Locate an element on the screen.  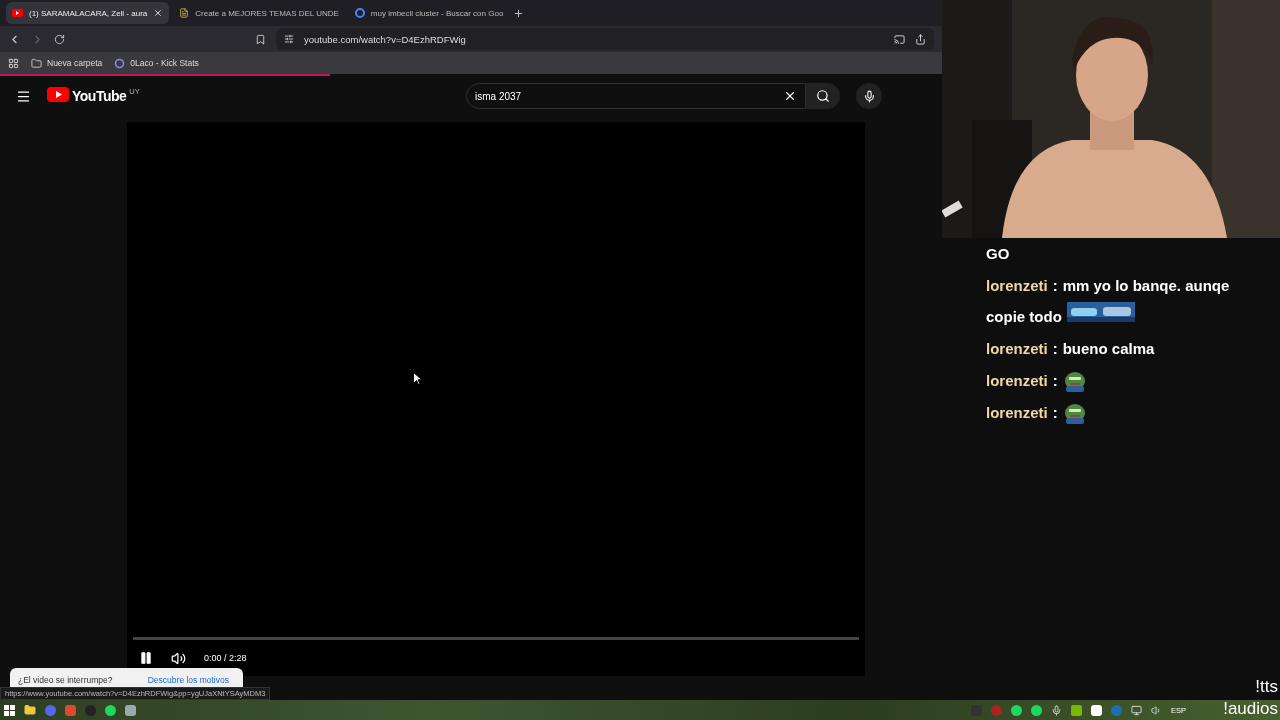
browser-tab: Create a MEJORES TEMAS DEL UNDE is located at coordinates (259, 13).